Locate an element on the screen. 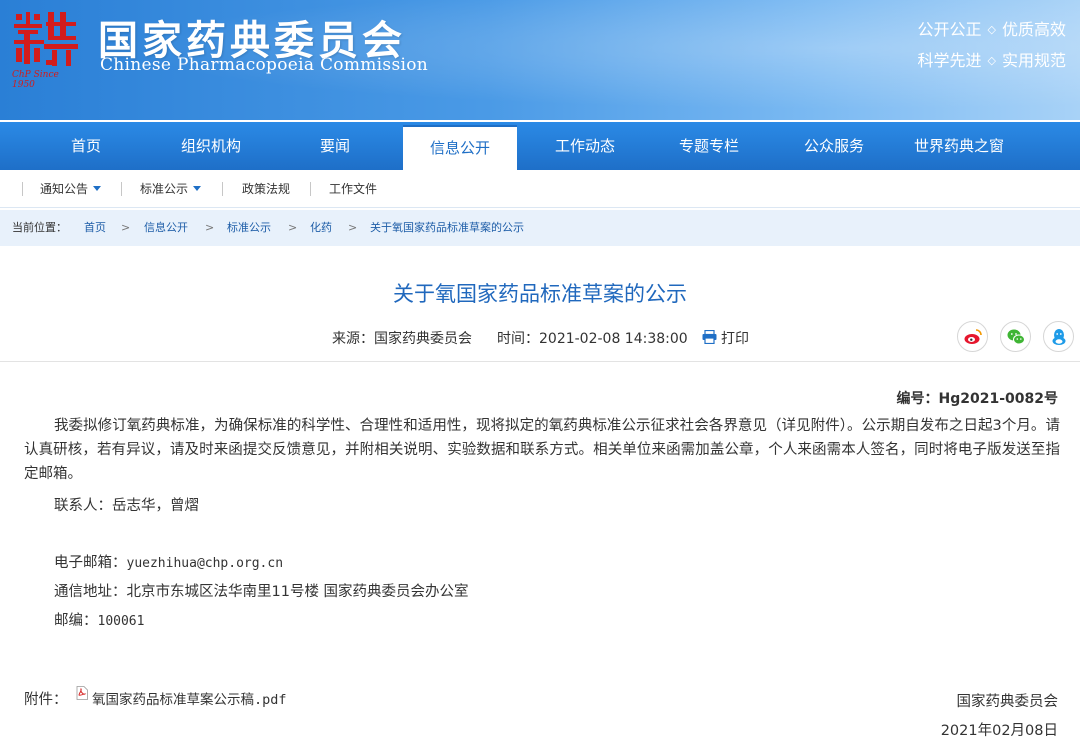 This screenshot has height=745, width=1080. document-number: 编号：Hg2021-0082号 is located at coordinates (977, 398).